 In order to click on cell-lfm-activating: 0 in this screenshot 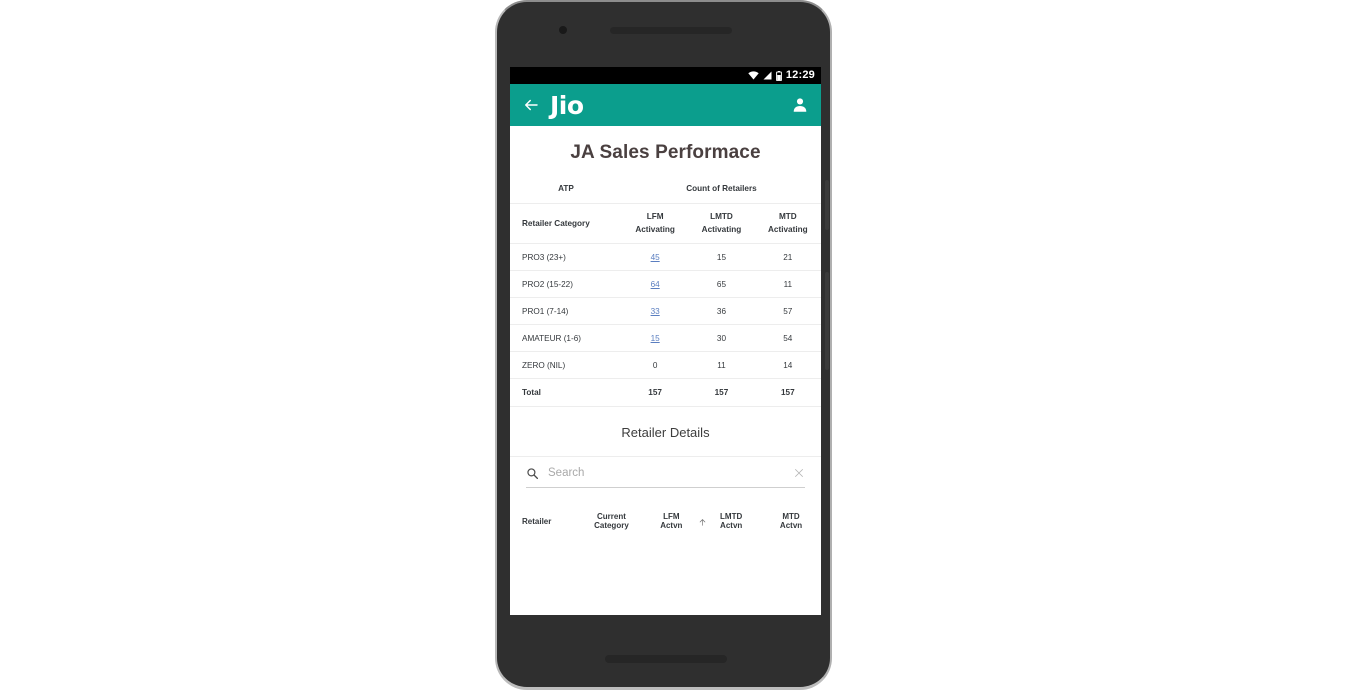, I will do `click(655, 365)`.